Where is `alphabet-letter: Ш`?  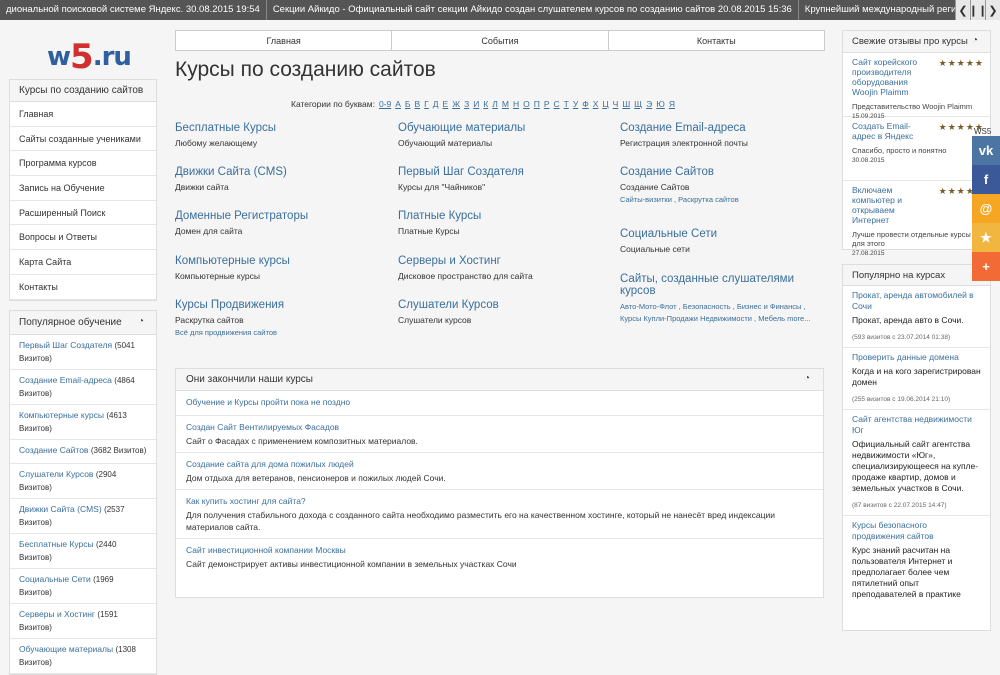 alphabet-letter: Ш is located at coordinates (626, 104).